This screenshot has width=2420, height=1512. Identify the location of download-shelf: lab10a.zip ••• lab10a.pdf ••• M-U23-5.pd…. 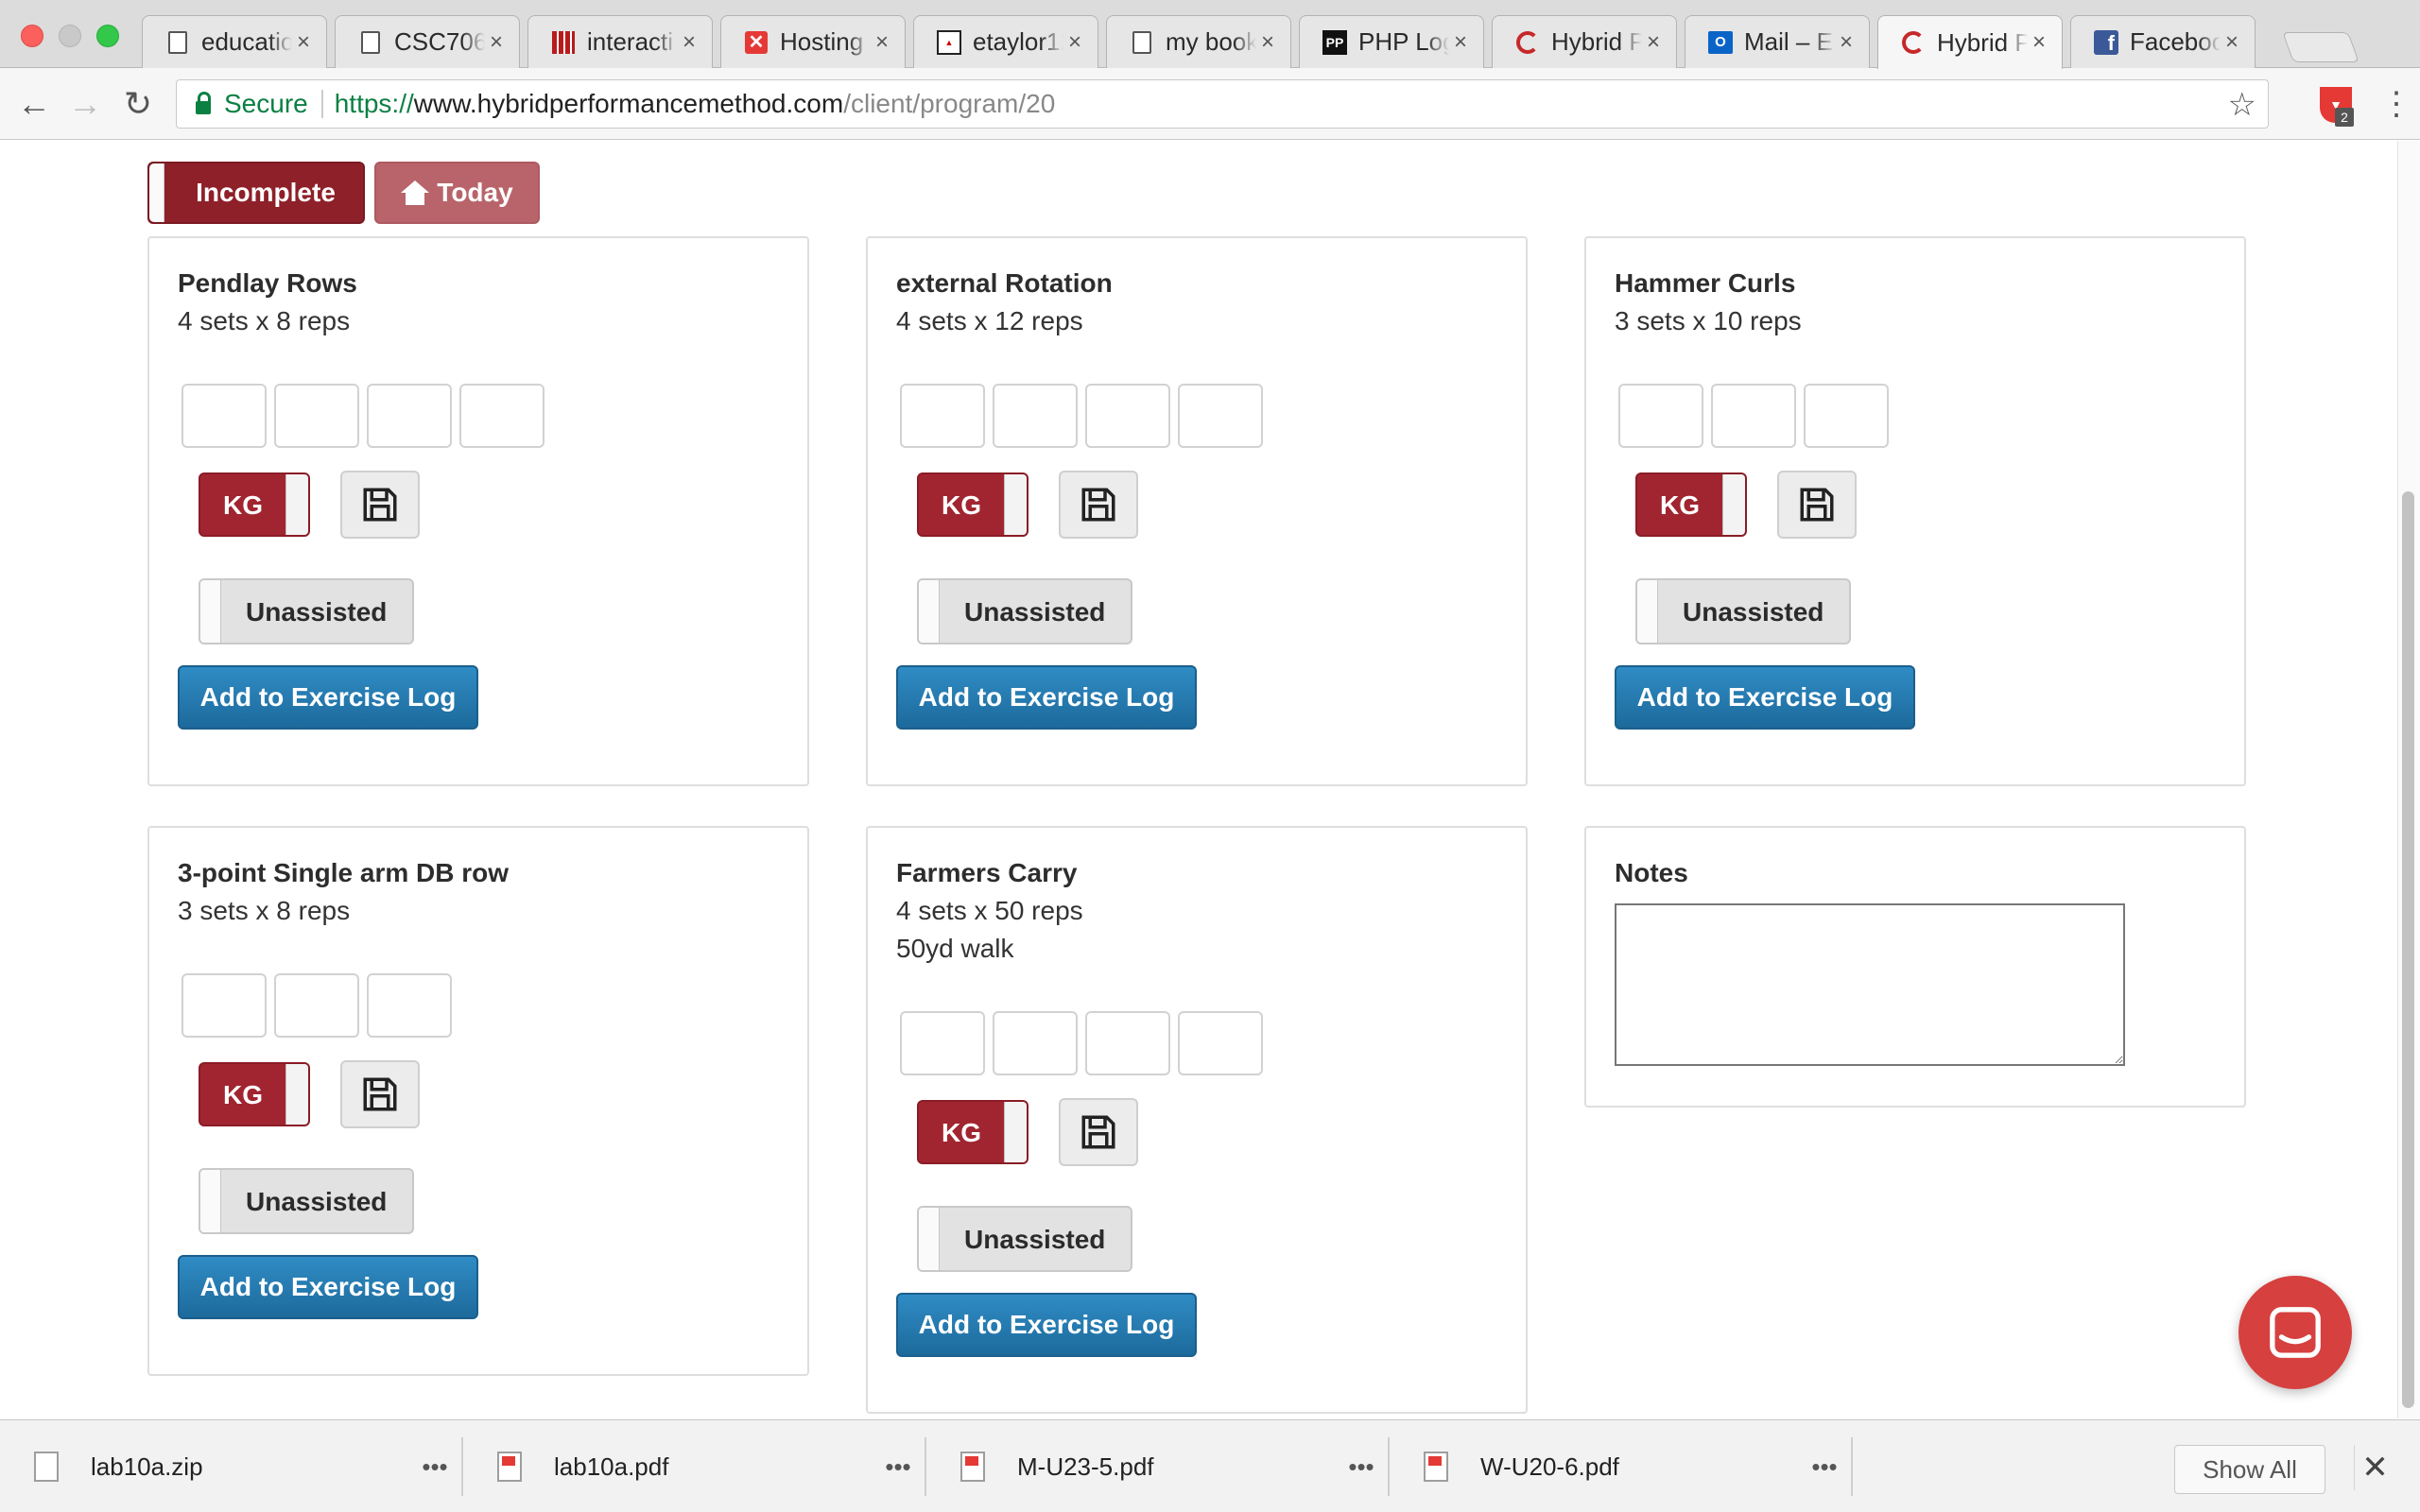
(1210, 1465).